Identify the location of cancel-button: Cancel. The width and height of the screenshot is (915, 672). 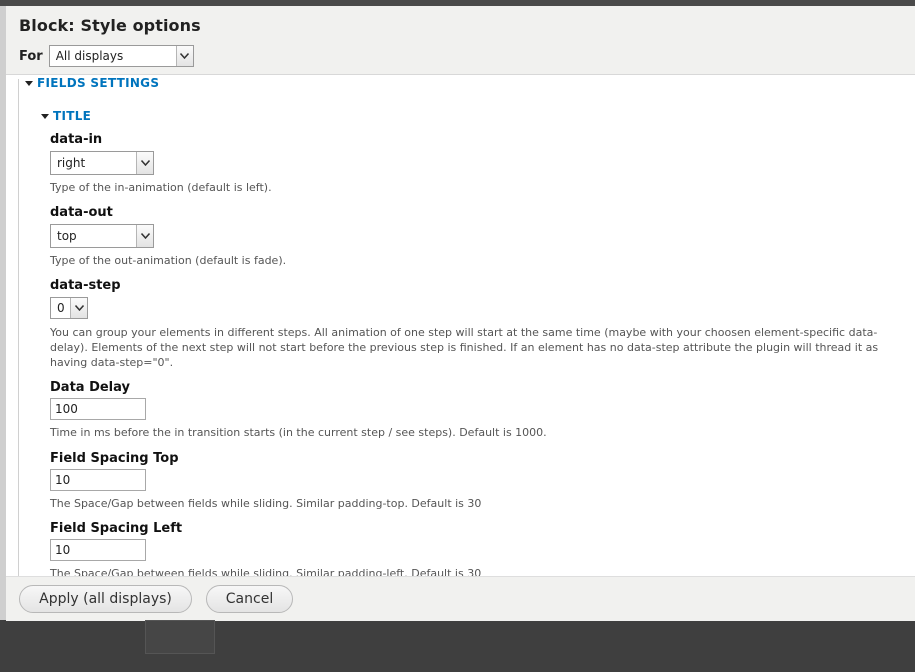
(249, 599).